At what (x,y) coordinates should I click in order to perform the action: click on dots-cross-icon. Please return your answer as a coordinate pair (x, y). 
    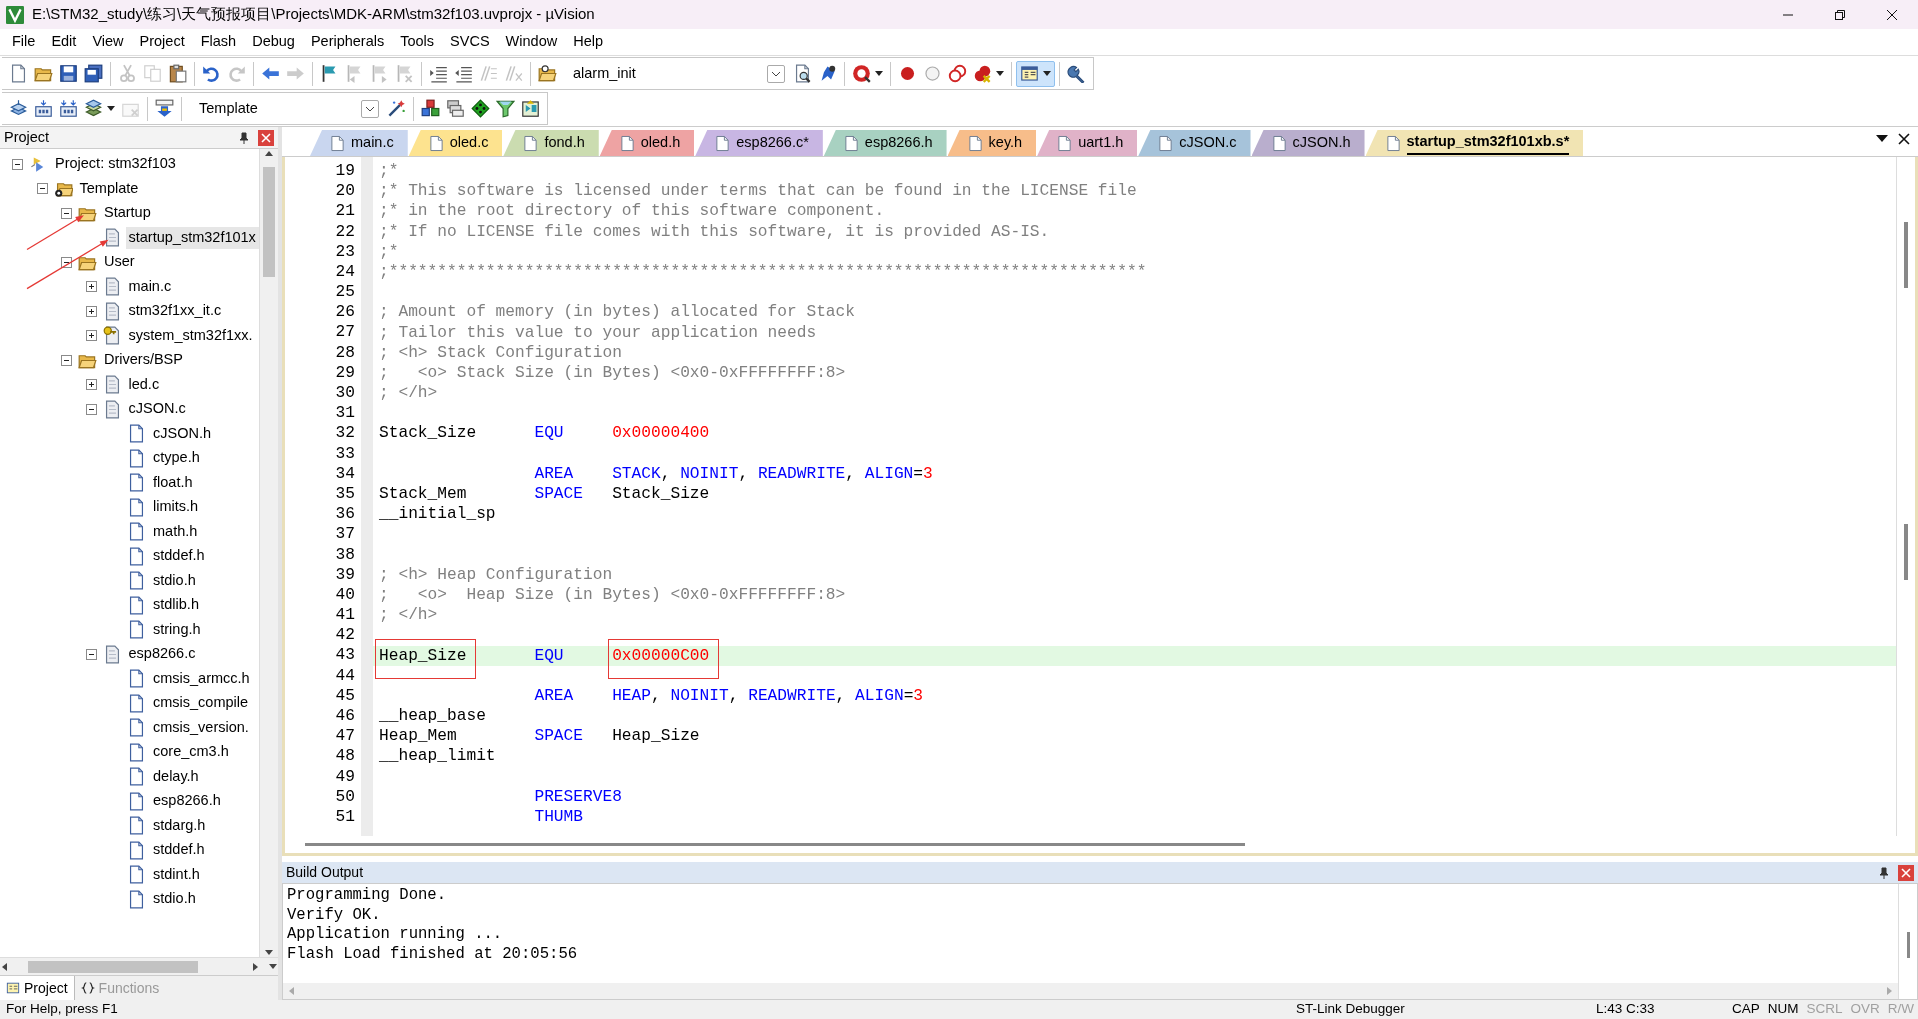
    Looking at the image, I should click on (982, 73).